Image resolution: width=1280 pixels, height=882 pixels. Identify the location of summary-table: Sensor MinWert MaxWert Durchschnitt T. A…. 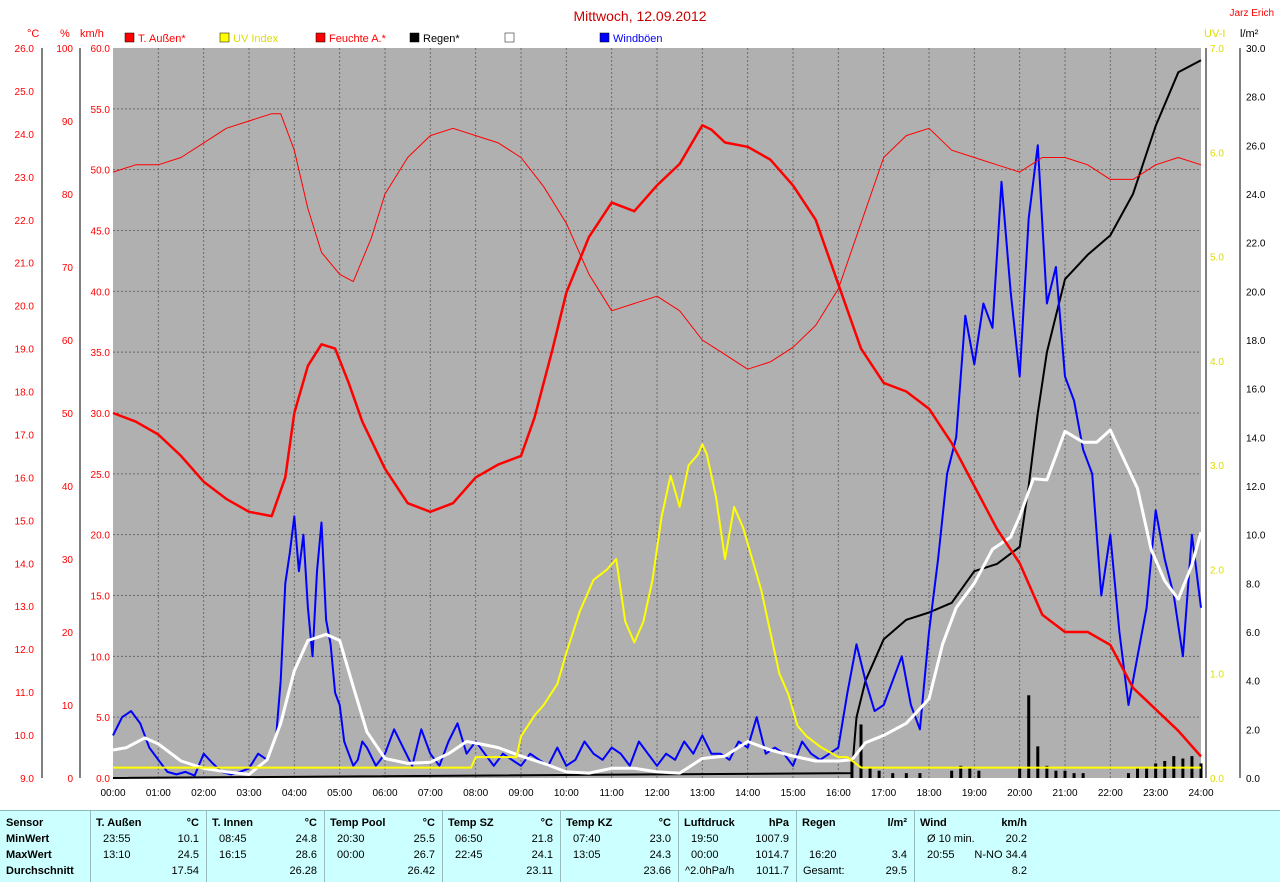
(640, 846).